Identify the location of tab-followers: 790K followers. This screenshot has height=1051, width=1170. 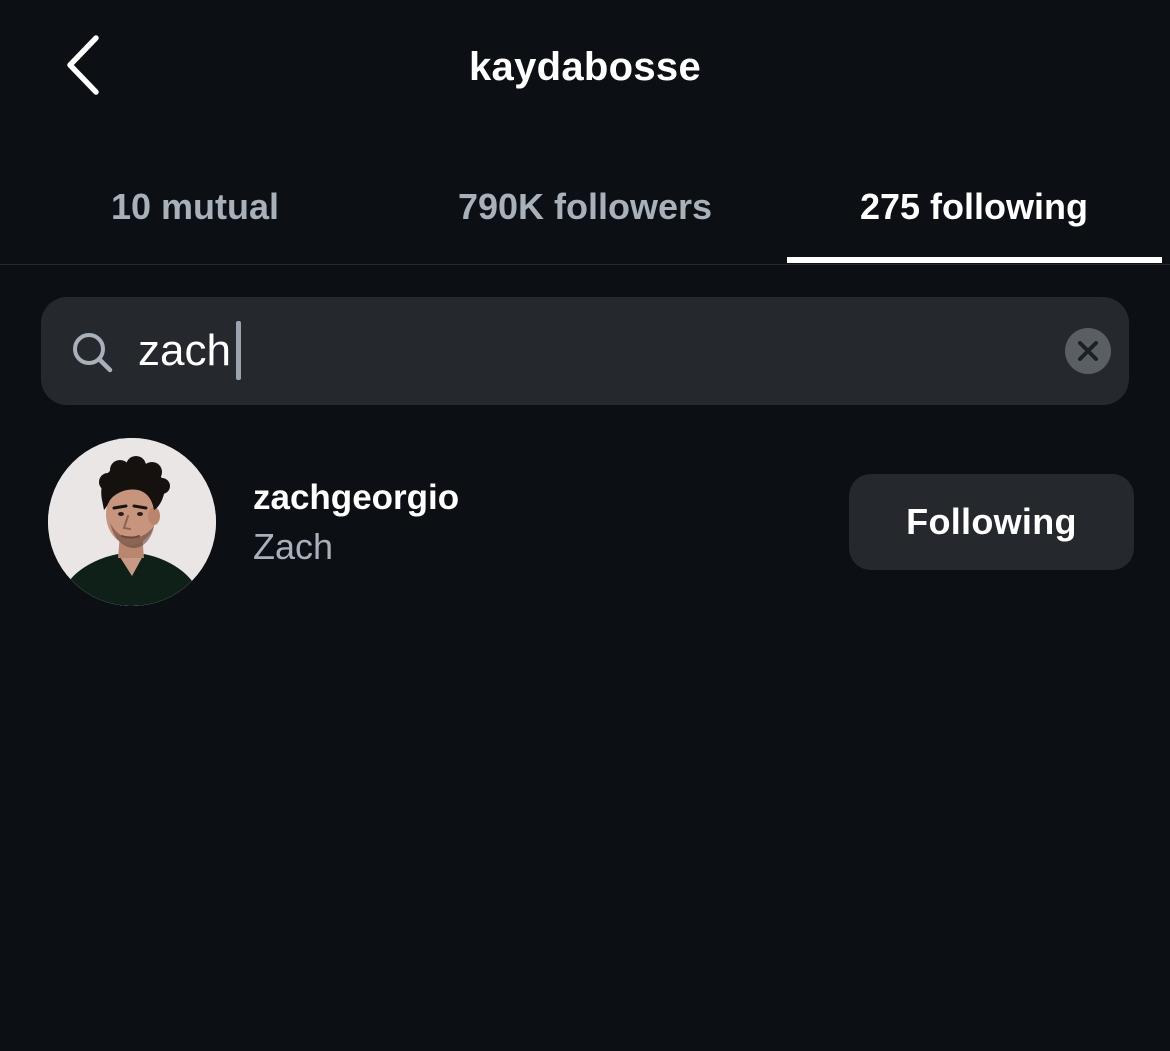
(585, 207).